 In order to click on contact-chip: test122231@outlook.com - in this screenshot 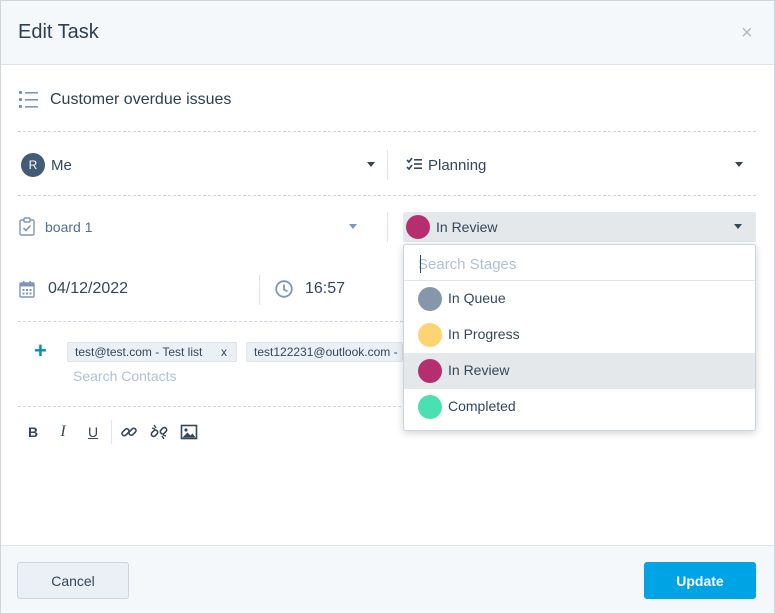, I will do `click(324, 352)`.